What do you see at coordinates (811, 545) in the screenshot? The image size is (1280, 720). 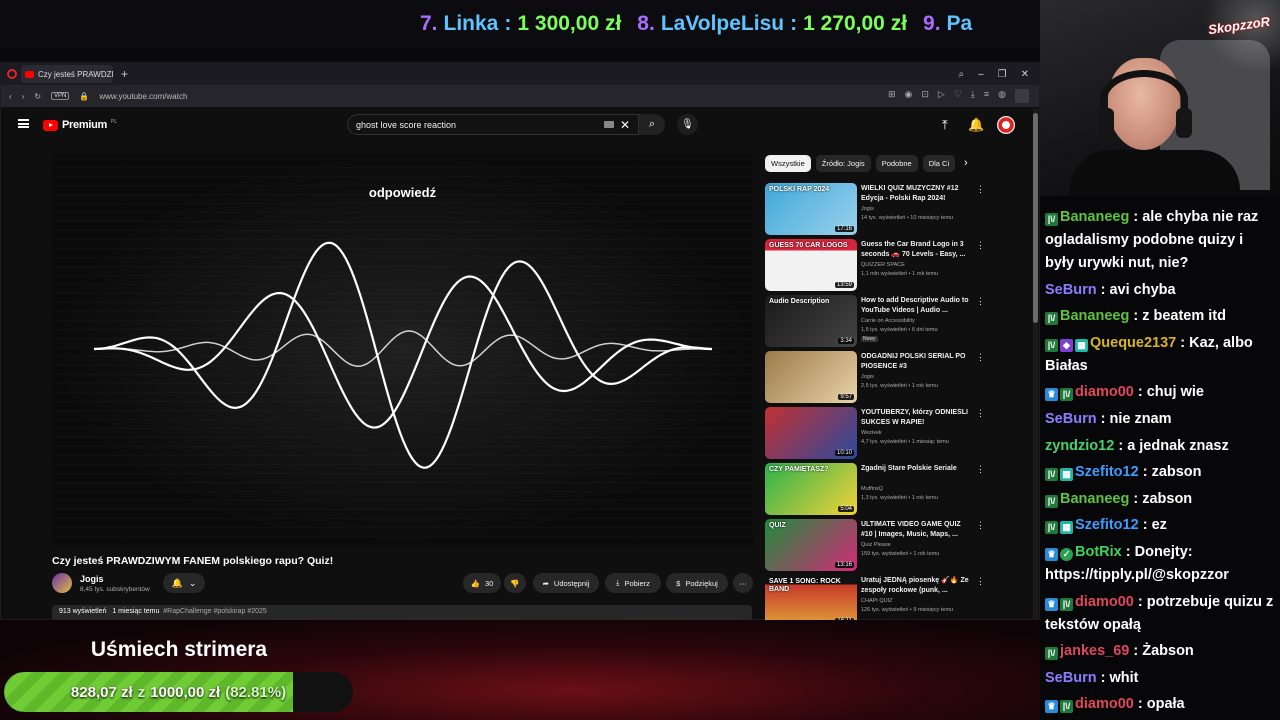 I see `video-thumbnail: QUIZ 13:16` at bounding box center [811, 545].